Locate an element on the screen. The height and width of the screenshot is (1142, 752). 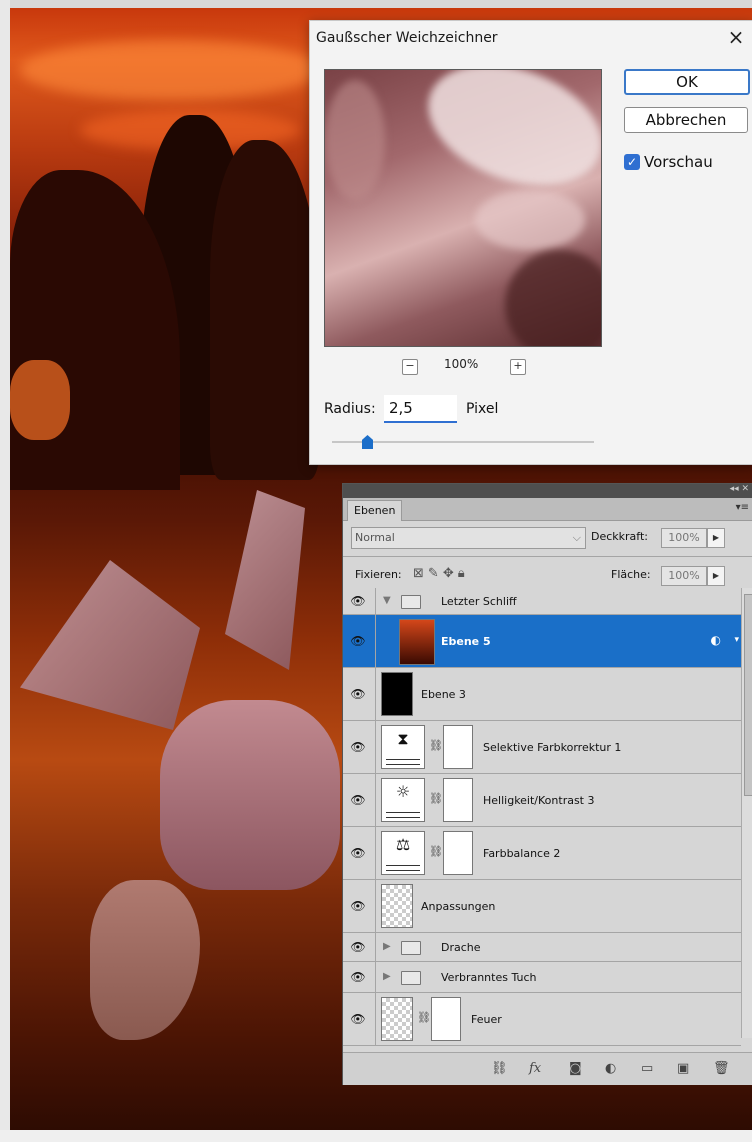
blend-mode-select: Normal ⌵ is located at coordinates (468, 538).